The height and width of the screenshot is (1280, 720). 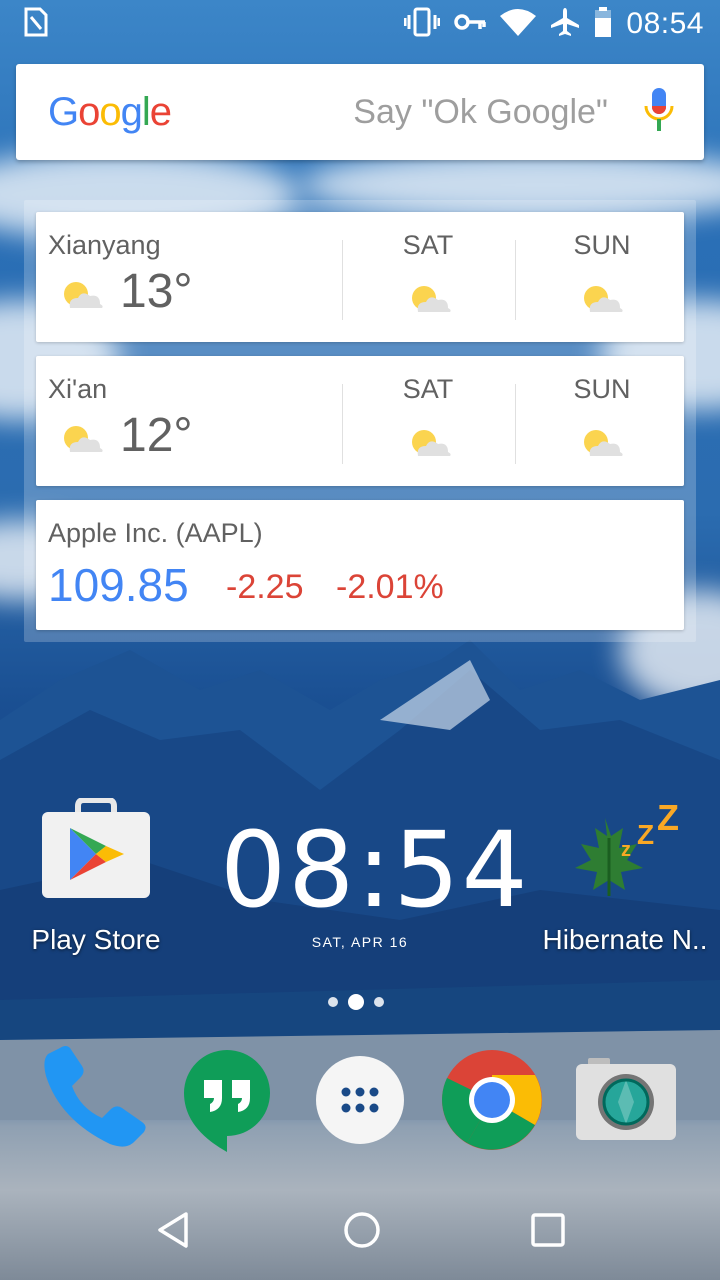 I want to click on hangouts-icon, so click(x=227, y=1102).